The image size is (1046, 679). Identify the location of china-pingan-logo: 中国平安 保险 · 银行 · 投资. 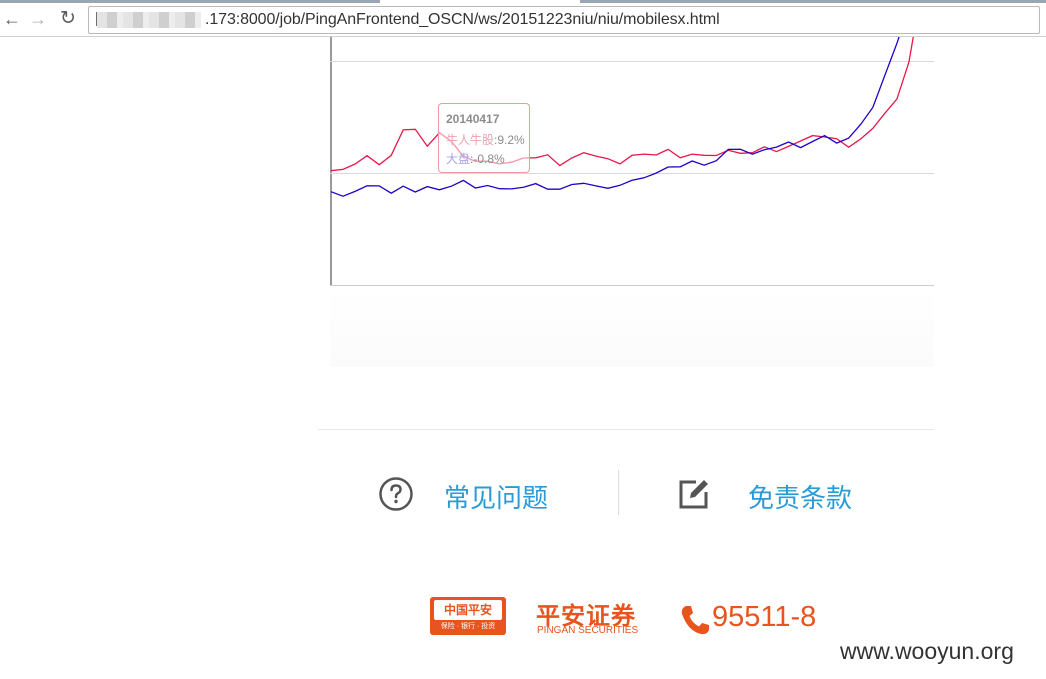
(468, 616).